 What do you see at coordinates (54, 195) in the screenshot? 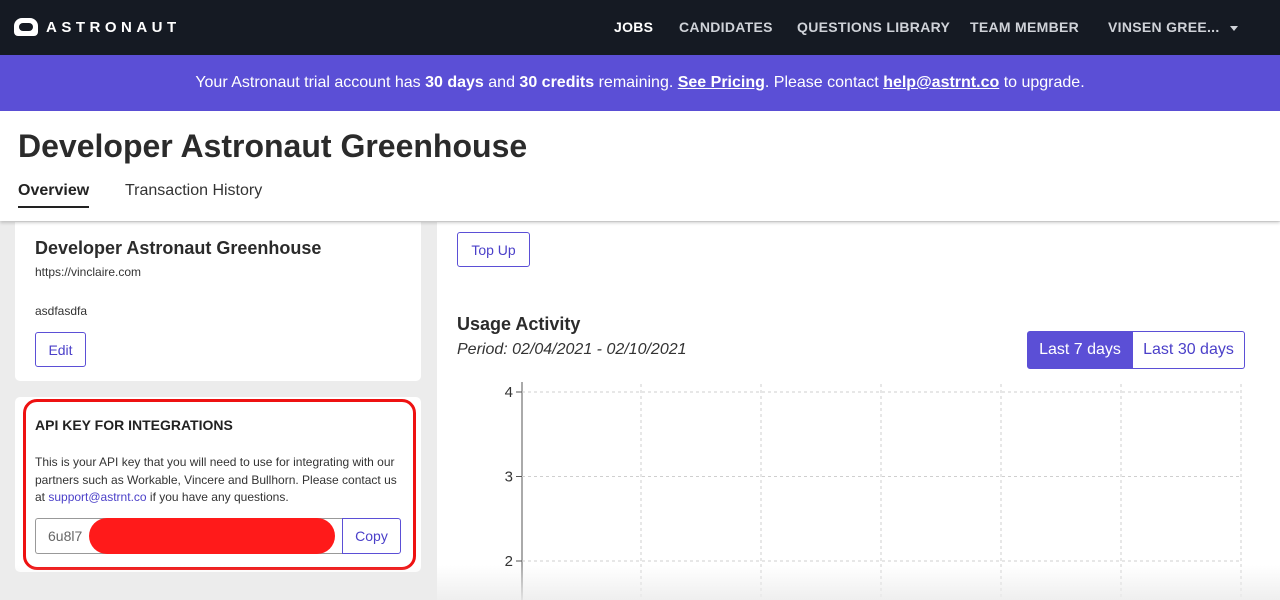
I see `tab-overview: Overview` at bounding box center [54, 195].